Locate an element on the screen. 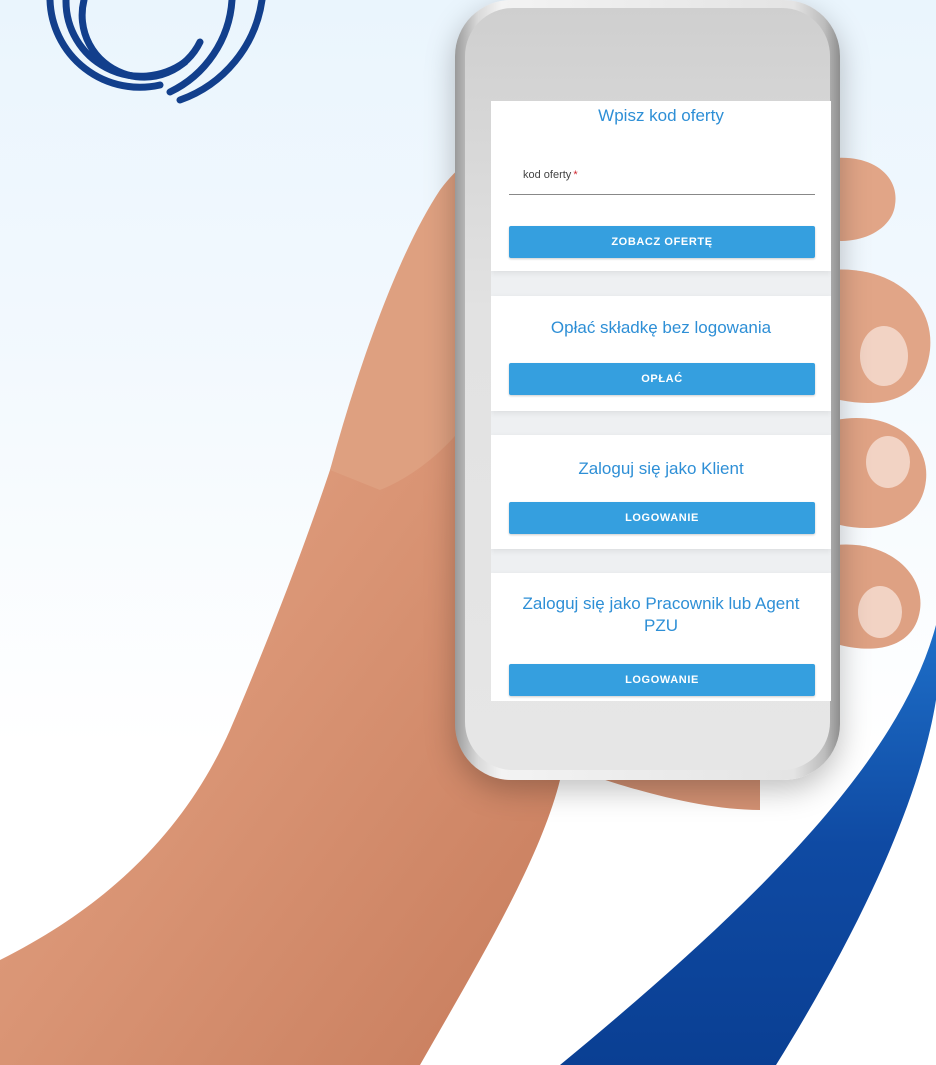 The image size is (936, 1065). pay-premium-card: Opłać składkę bez logowania OPŁAĆ is located at coordinates (661, 353).